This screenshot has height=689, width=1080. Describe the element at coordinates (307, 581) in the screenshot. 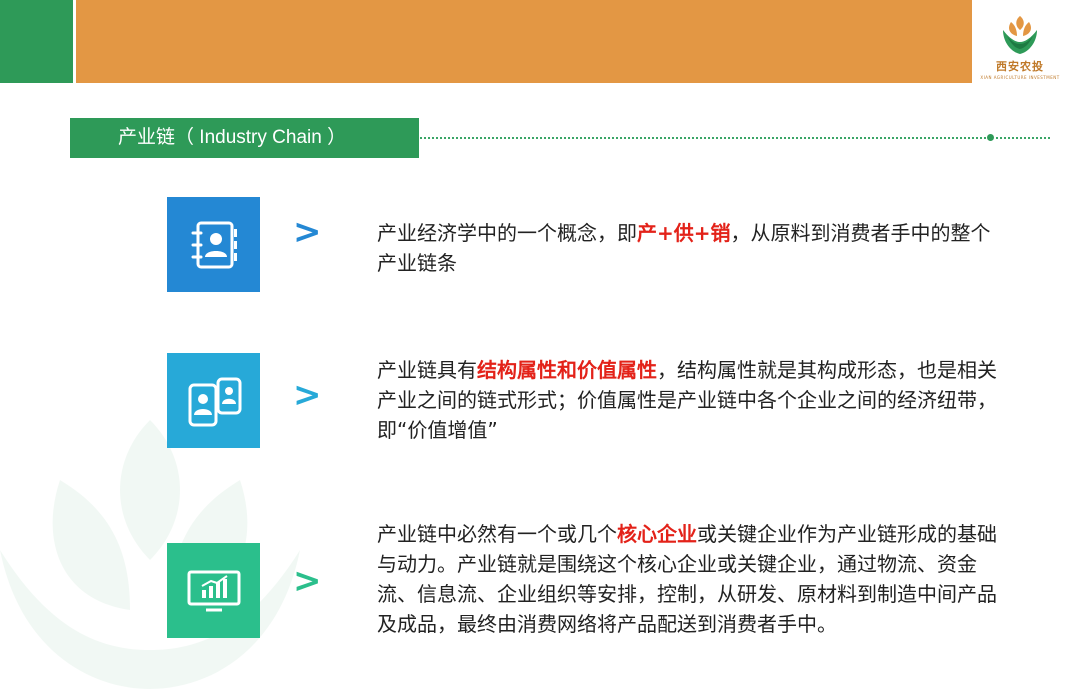

I see `item3-arrow: >` at that location.